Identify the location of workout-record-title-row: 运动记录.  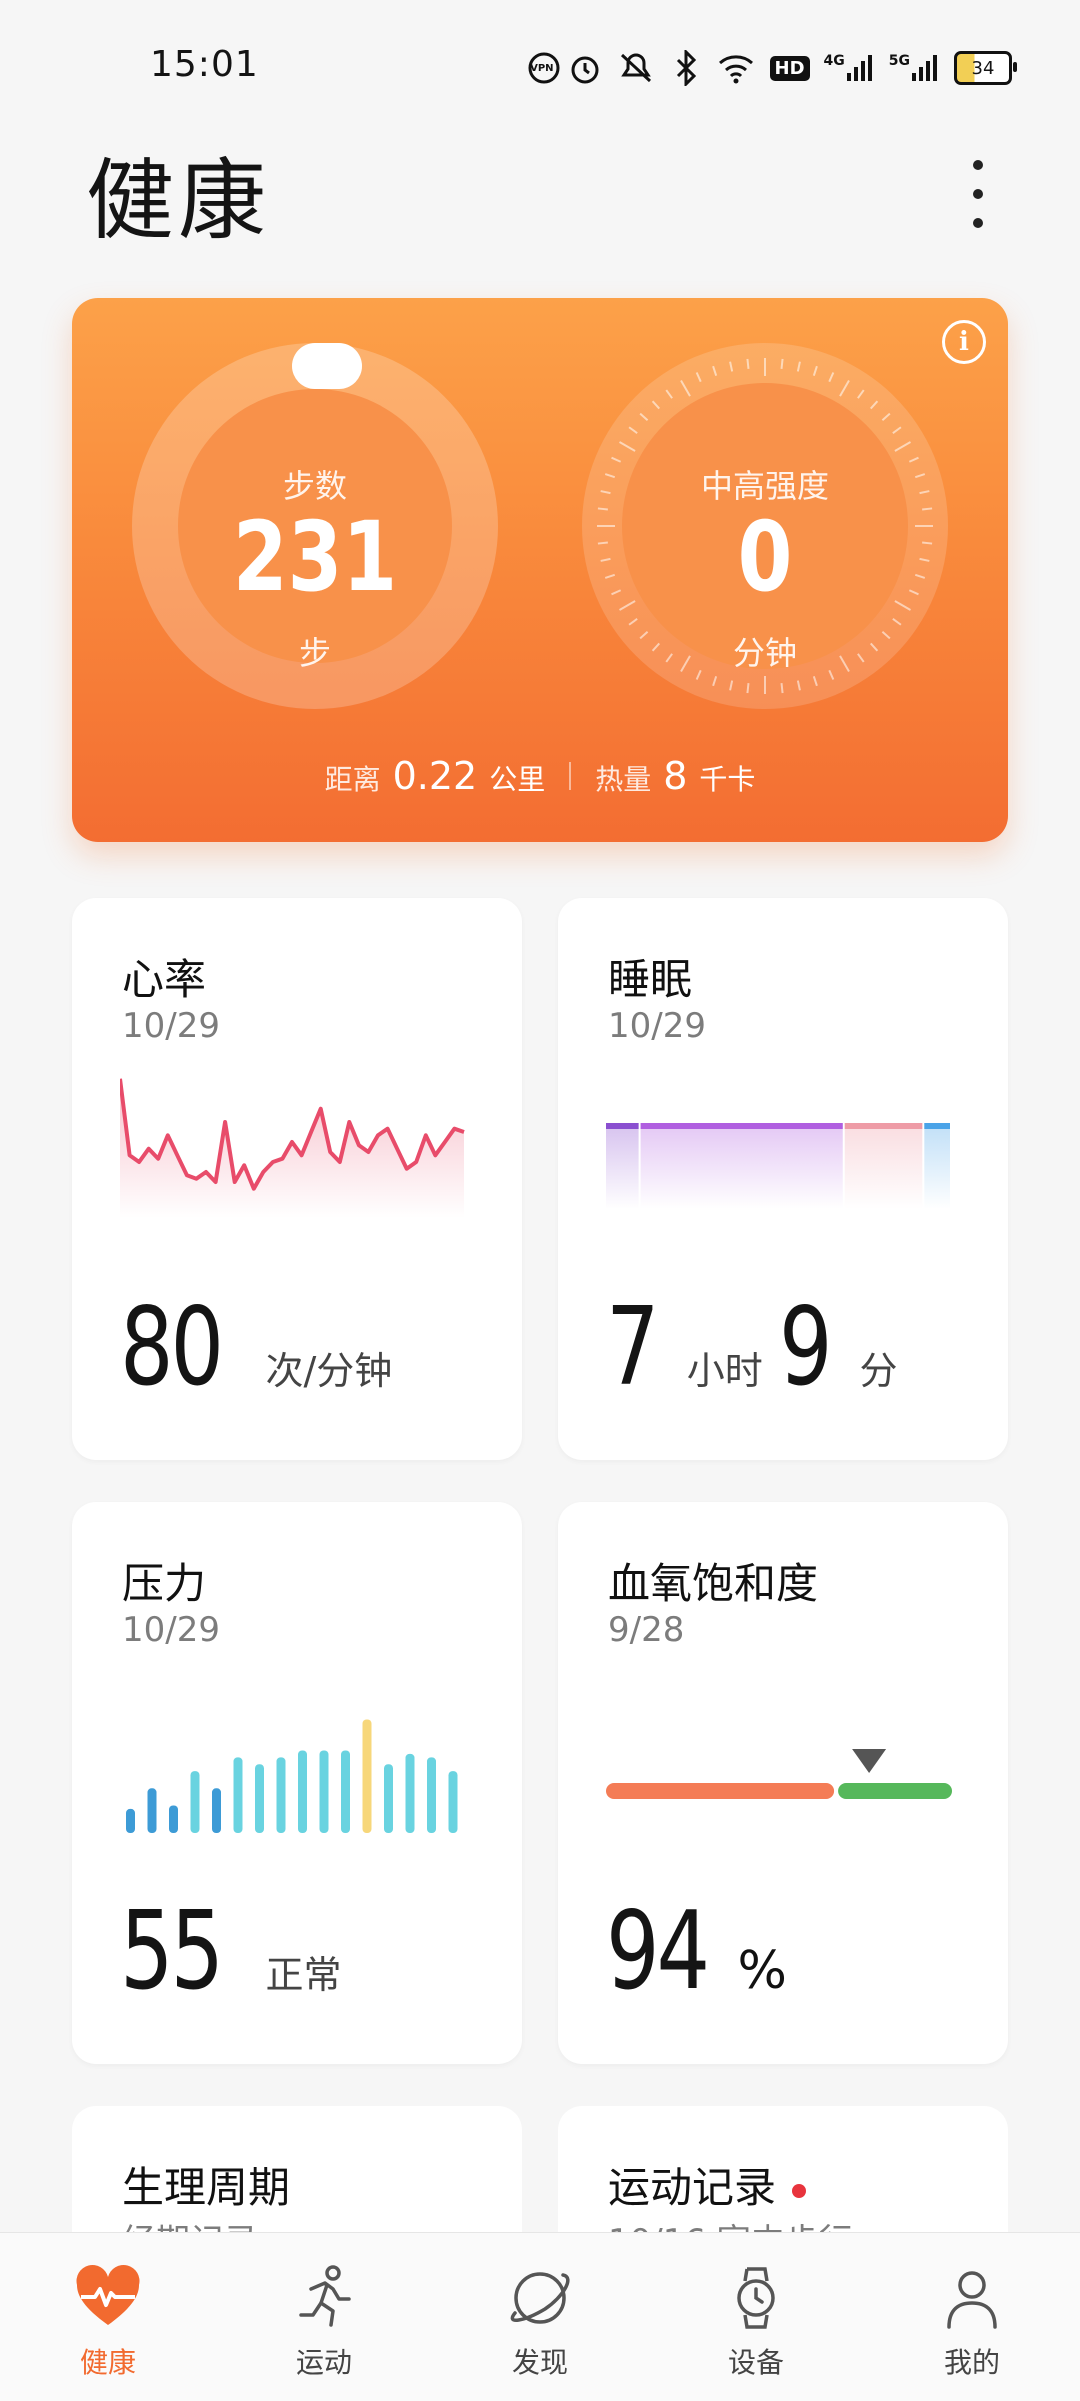
(707, 2184).